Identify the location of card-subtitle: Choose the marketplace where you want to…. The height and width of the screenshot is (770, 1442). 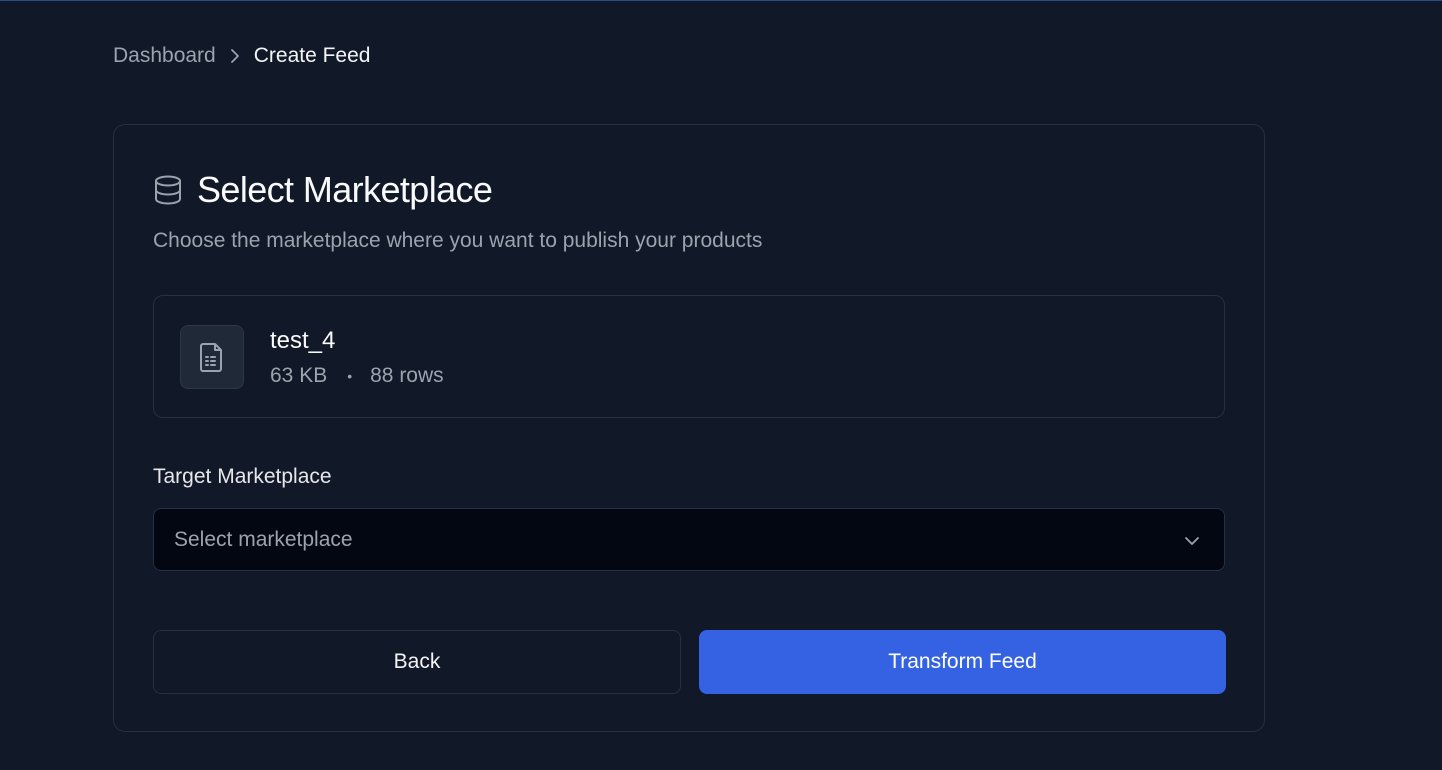
(458, 240).